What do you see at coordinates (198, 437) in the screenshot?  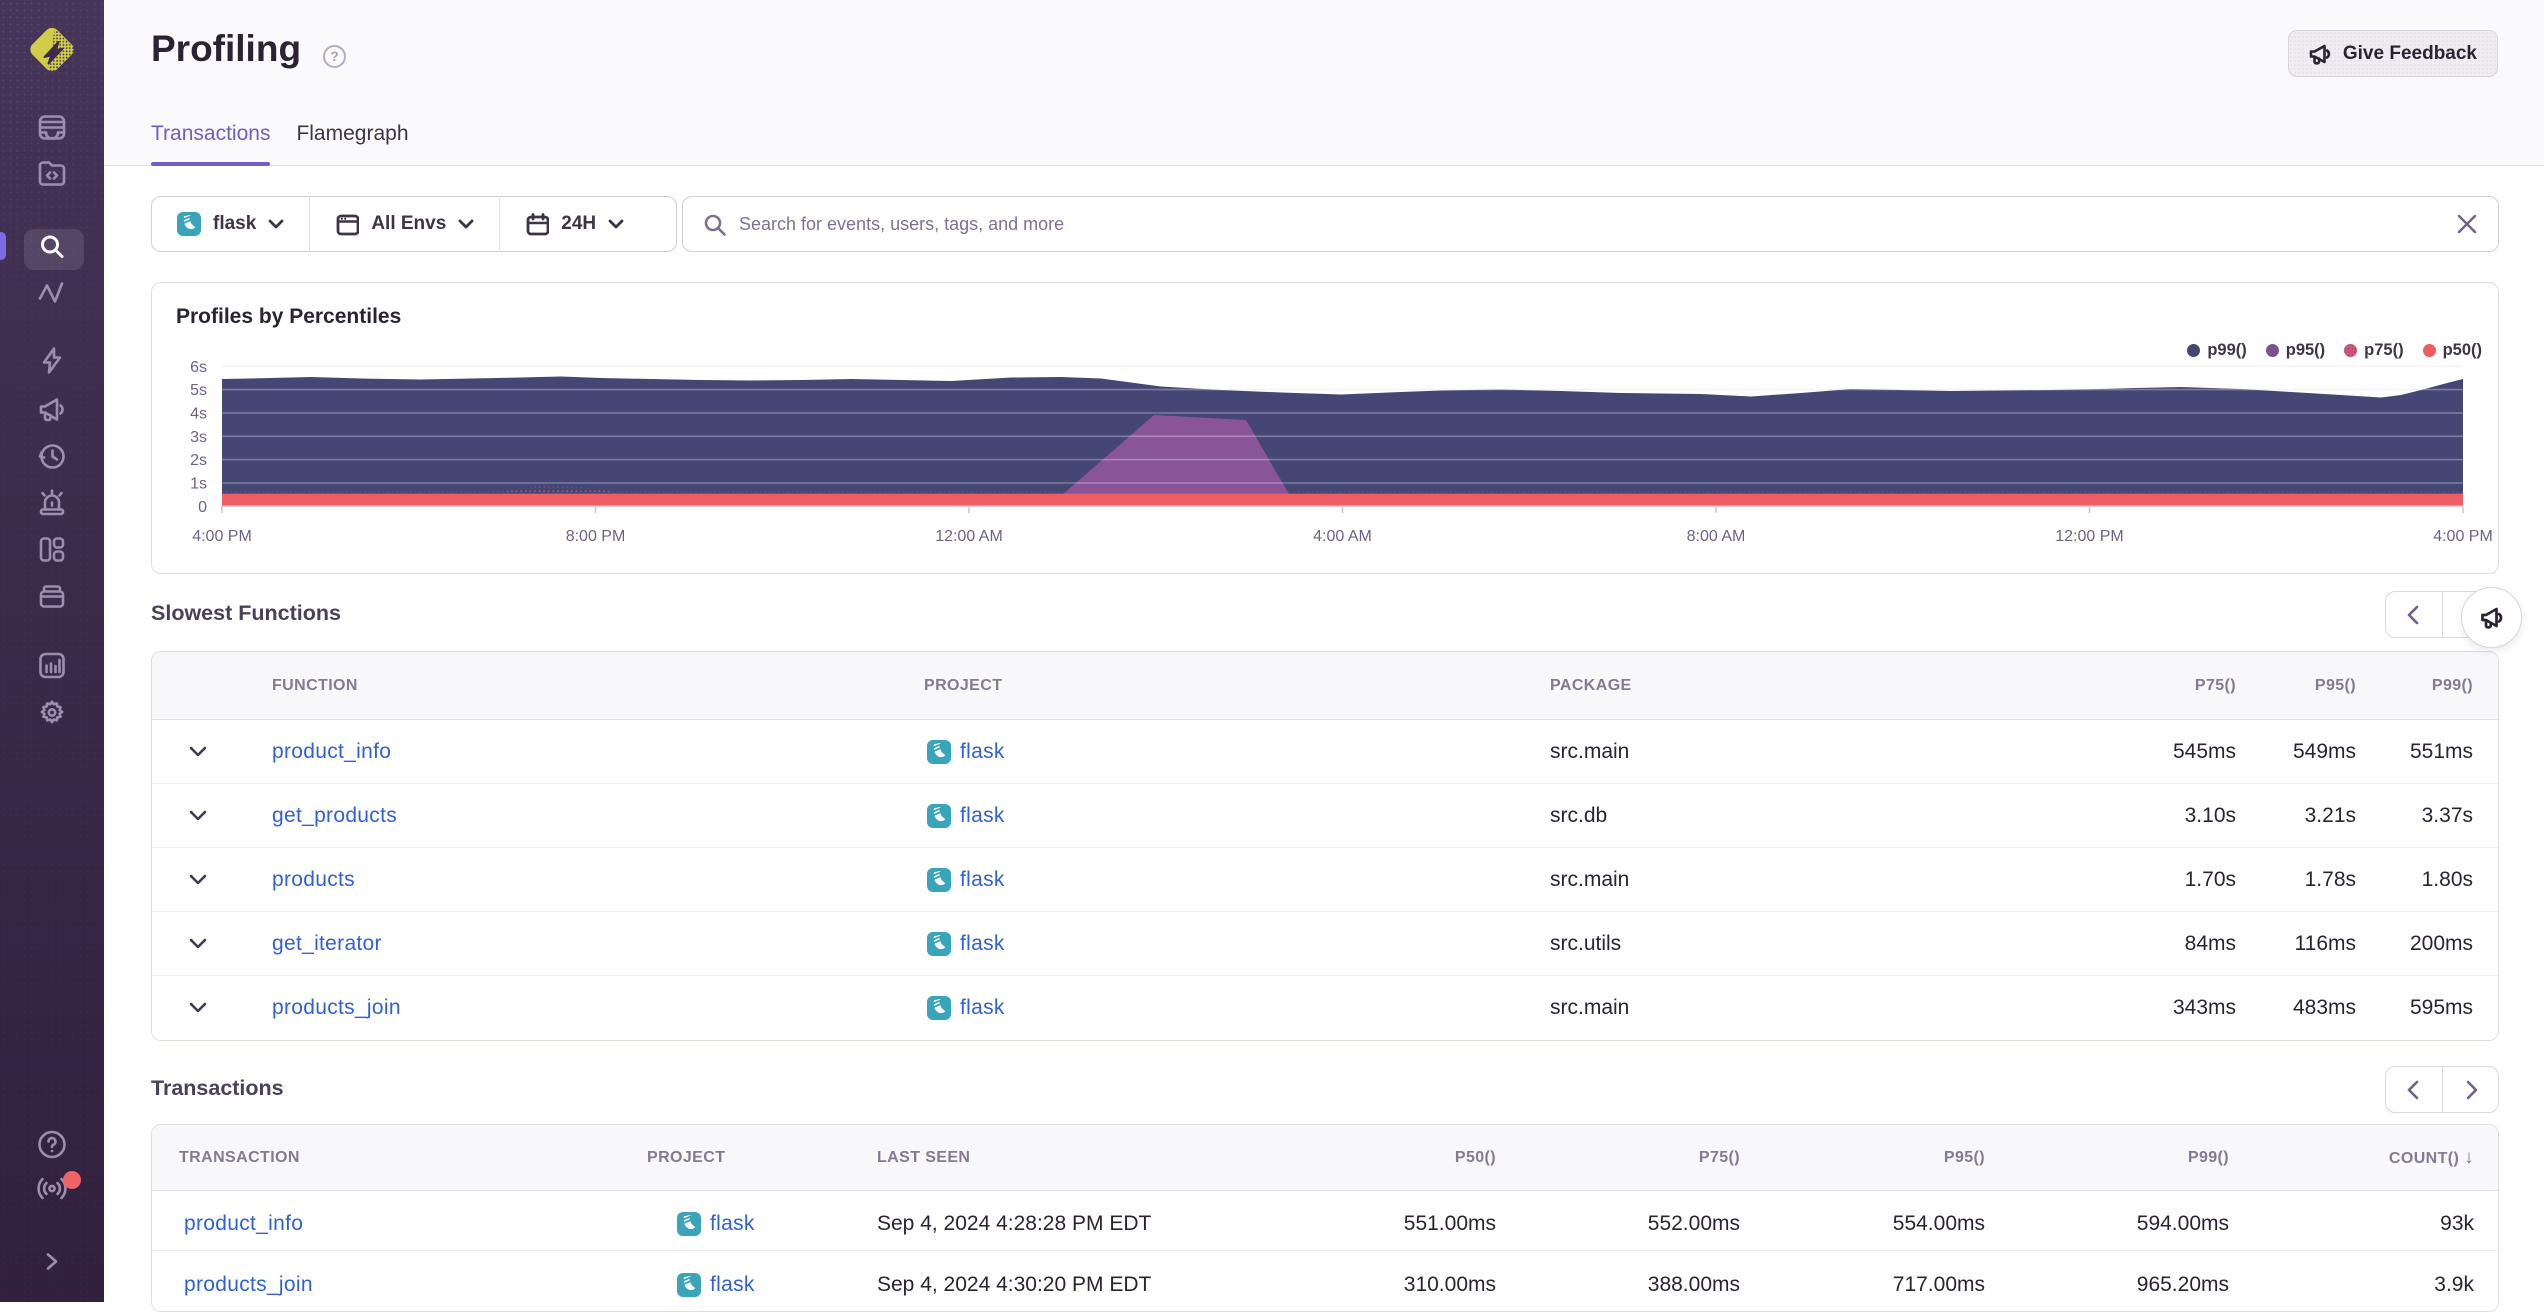 I see `svg-text: 3s` at bounding box center [198, 437].